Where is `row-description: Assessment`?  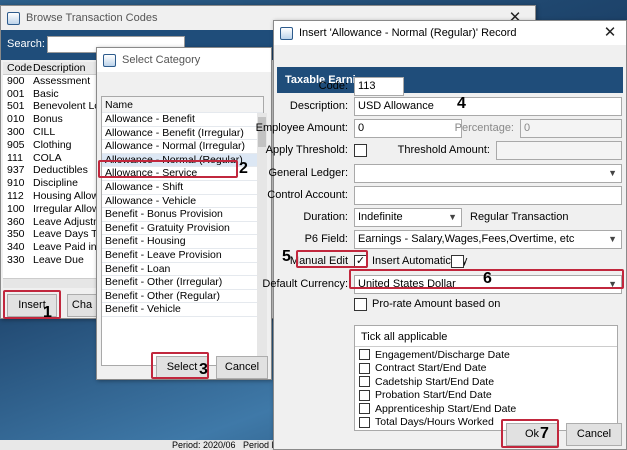 row-description: Assessment is located at coordinates (62, 80).